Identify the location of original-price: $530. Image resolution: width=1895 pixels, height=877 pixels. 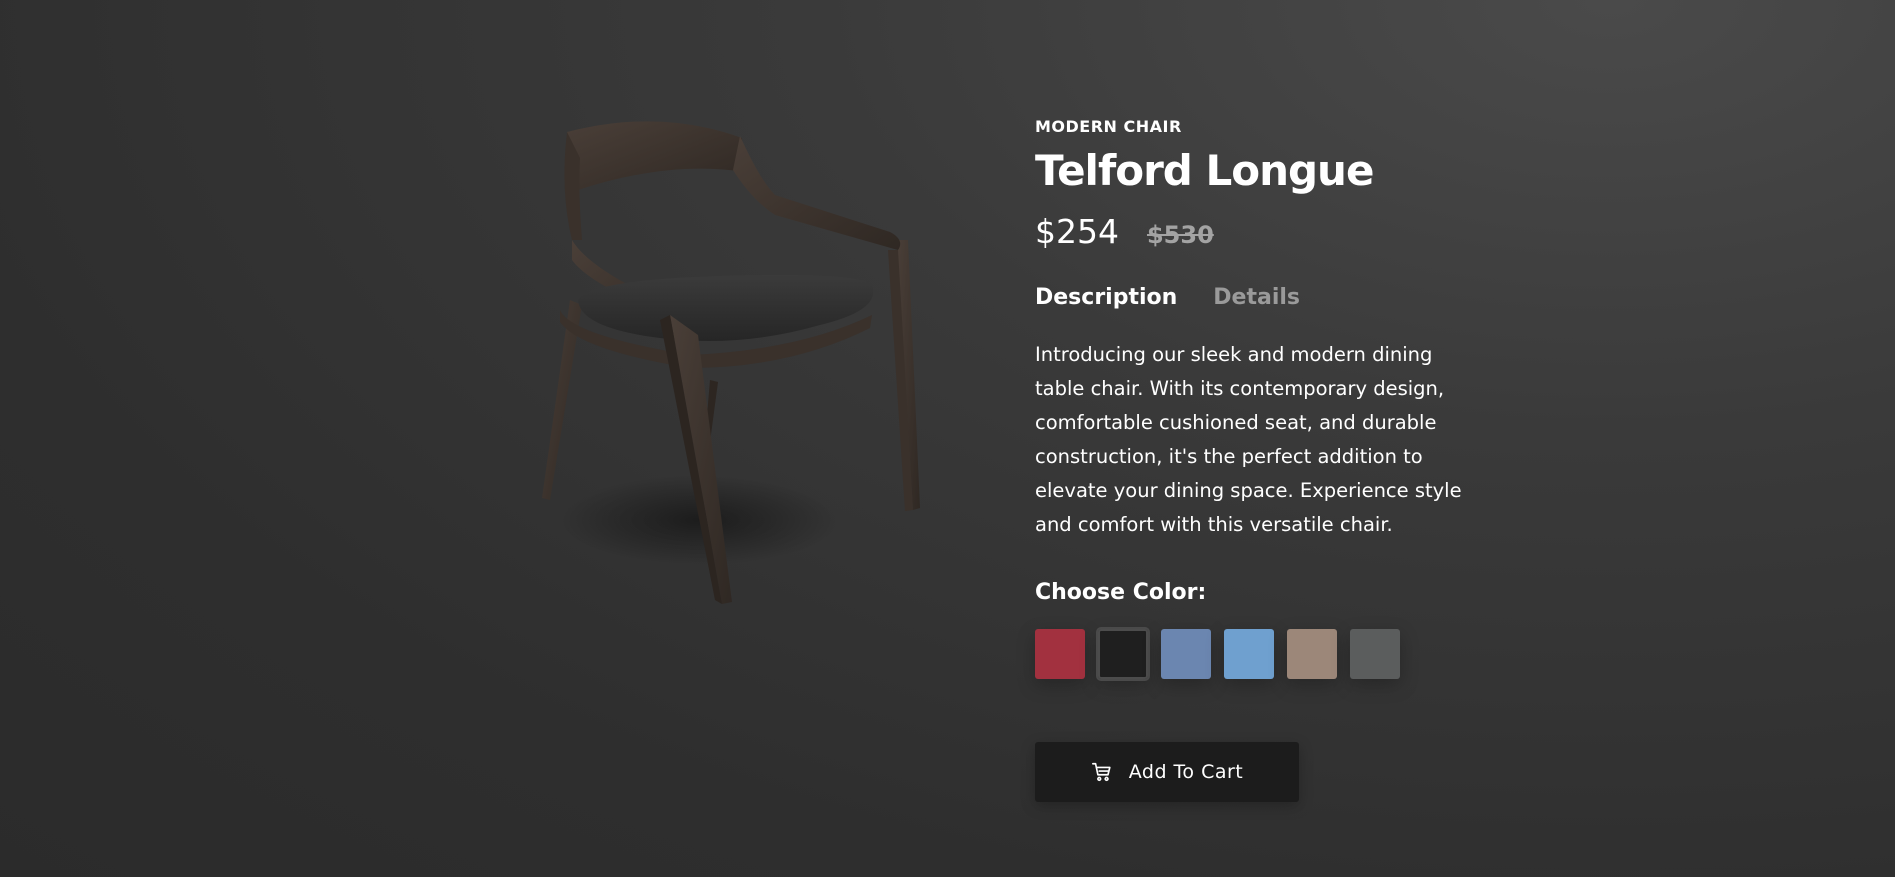
(1180, 235).